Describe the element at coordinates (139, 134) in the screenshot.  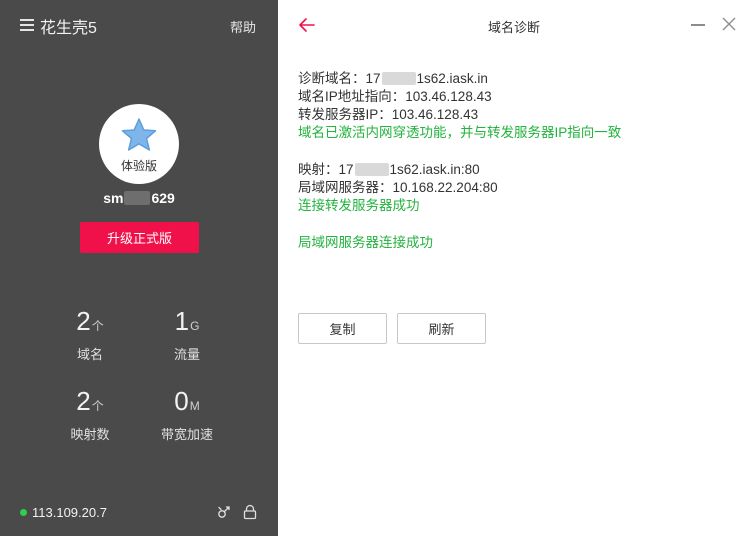
I see `star-icon` at that location.